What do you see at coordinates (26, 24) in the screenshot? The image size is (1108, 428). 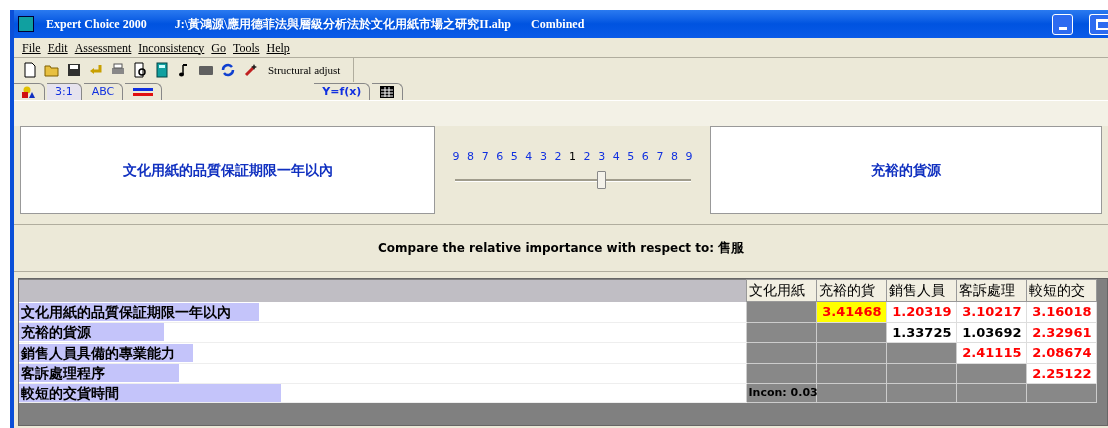 I see `app-icon` at bounding box center [26, 24].